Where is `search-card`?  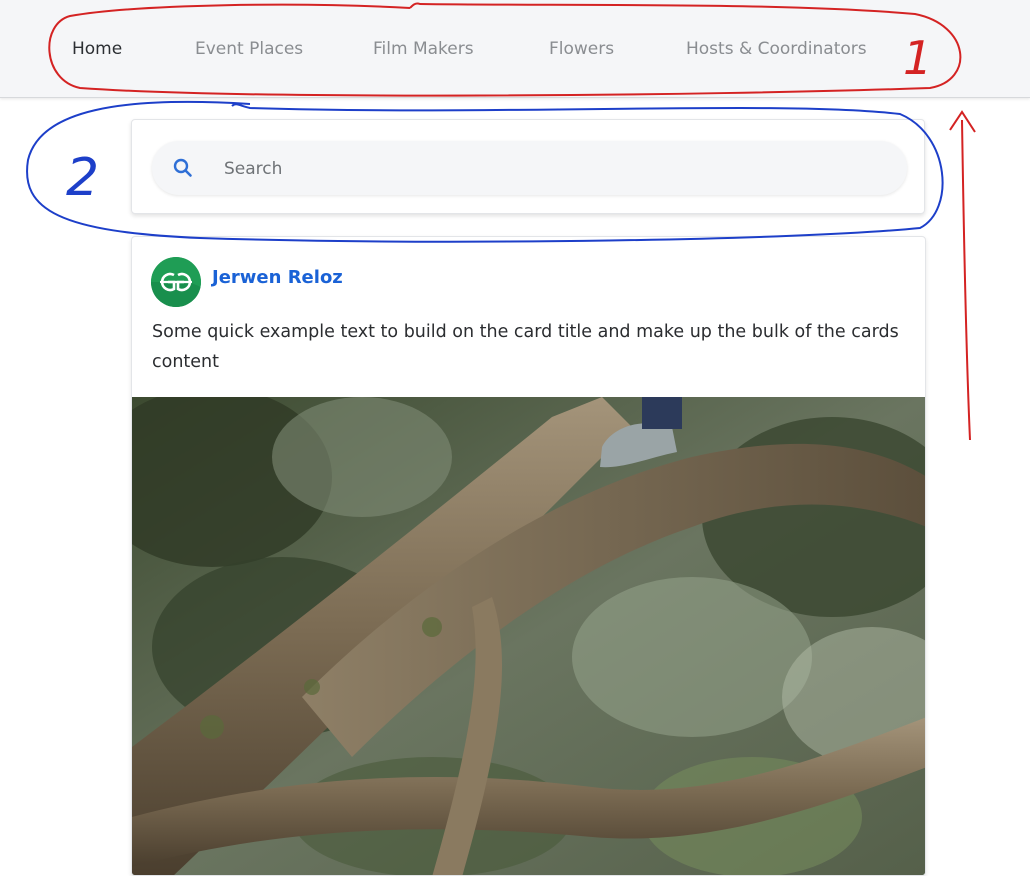
search-card is located at coordinates (528, 166).